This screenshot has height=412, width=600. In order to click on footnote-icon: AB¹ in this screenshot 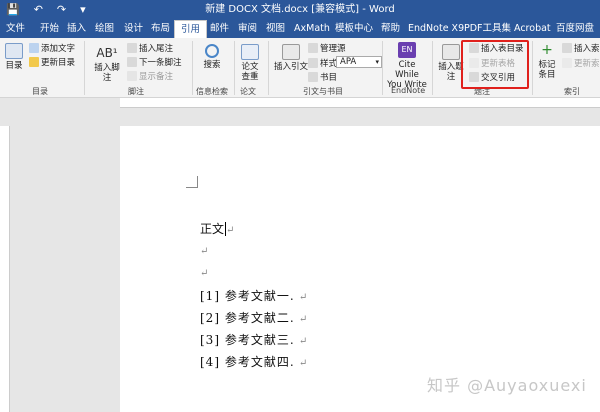, I will do `click(107, 53)`.